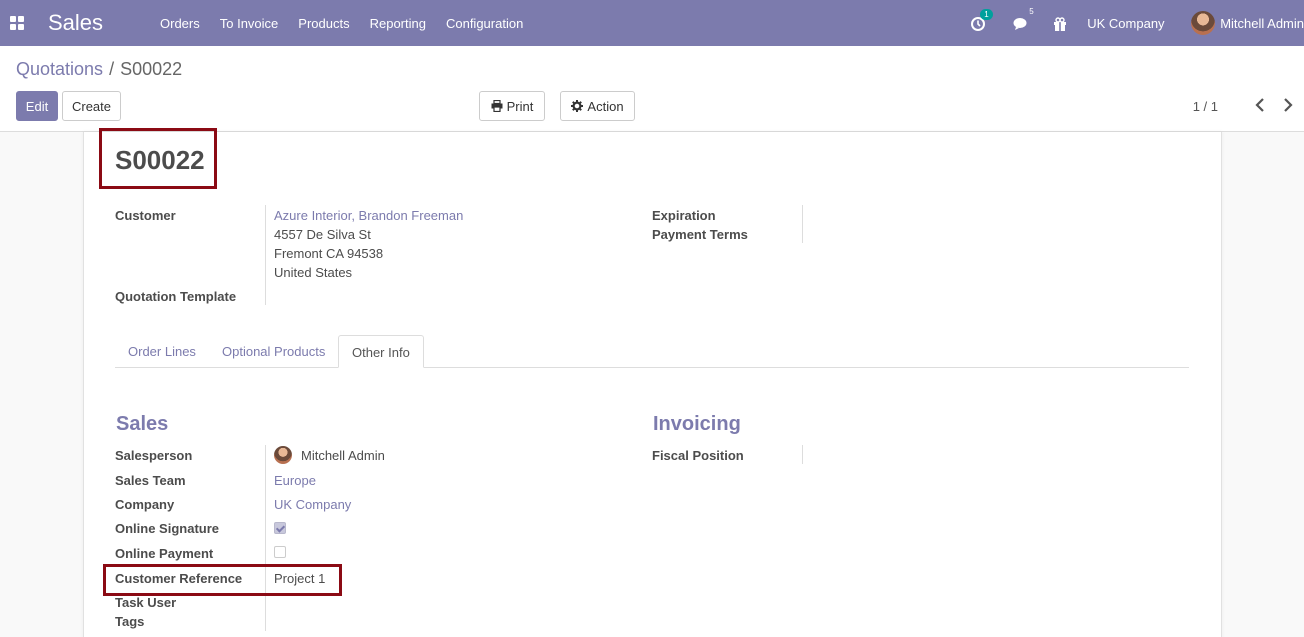 Image resolution: width=1304 pixels, height=637 pixels. What do you see at coordinates (273, 351) in the screenshot?
I see `tab-optional-products: Optional Products` at bounding box center [273, 351].